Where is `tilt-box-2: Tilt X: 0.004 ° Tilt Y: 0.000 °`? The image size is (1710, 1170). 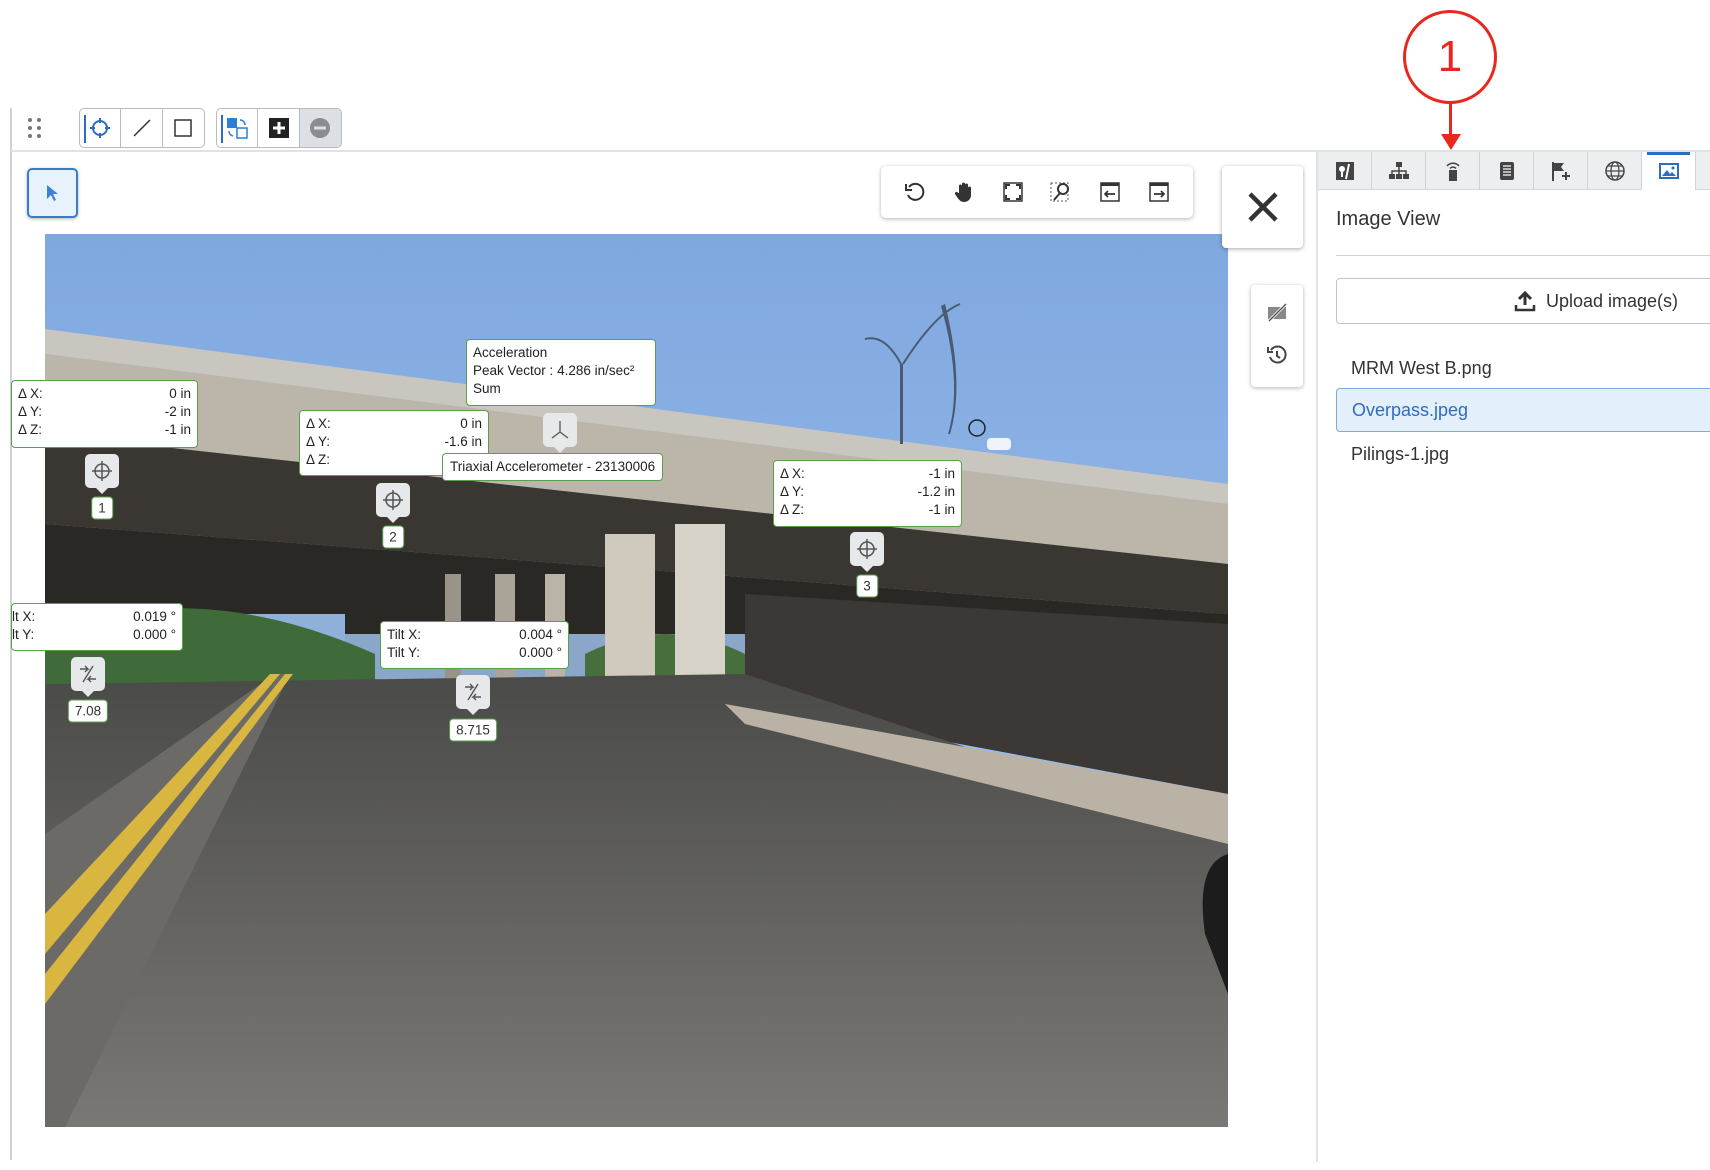
tilt-box-2: Tilt X: 0.004 ° Tilt Y: 0.000 ° is located at coordinates (474, 645).